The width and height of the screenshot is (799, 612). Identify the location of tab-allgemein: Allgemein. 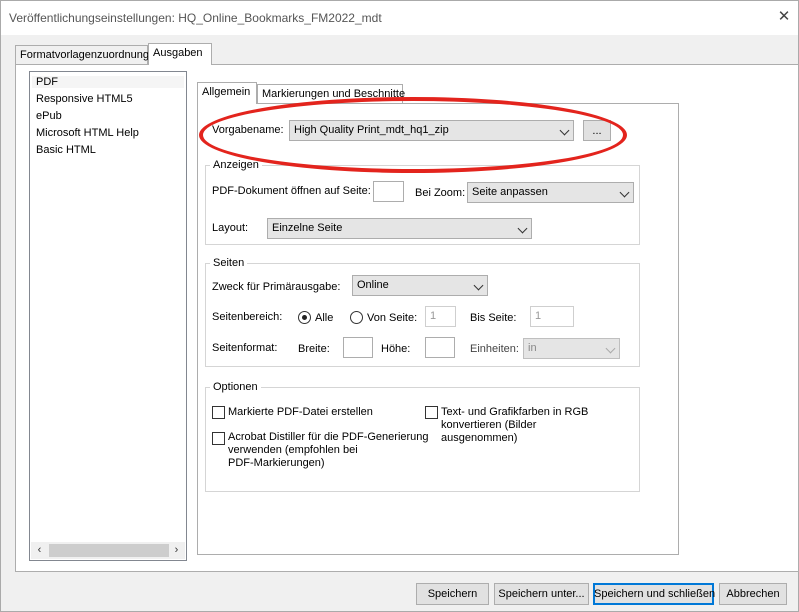
(227, 93).